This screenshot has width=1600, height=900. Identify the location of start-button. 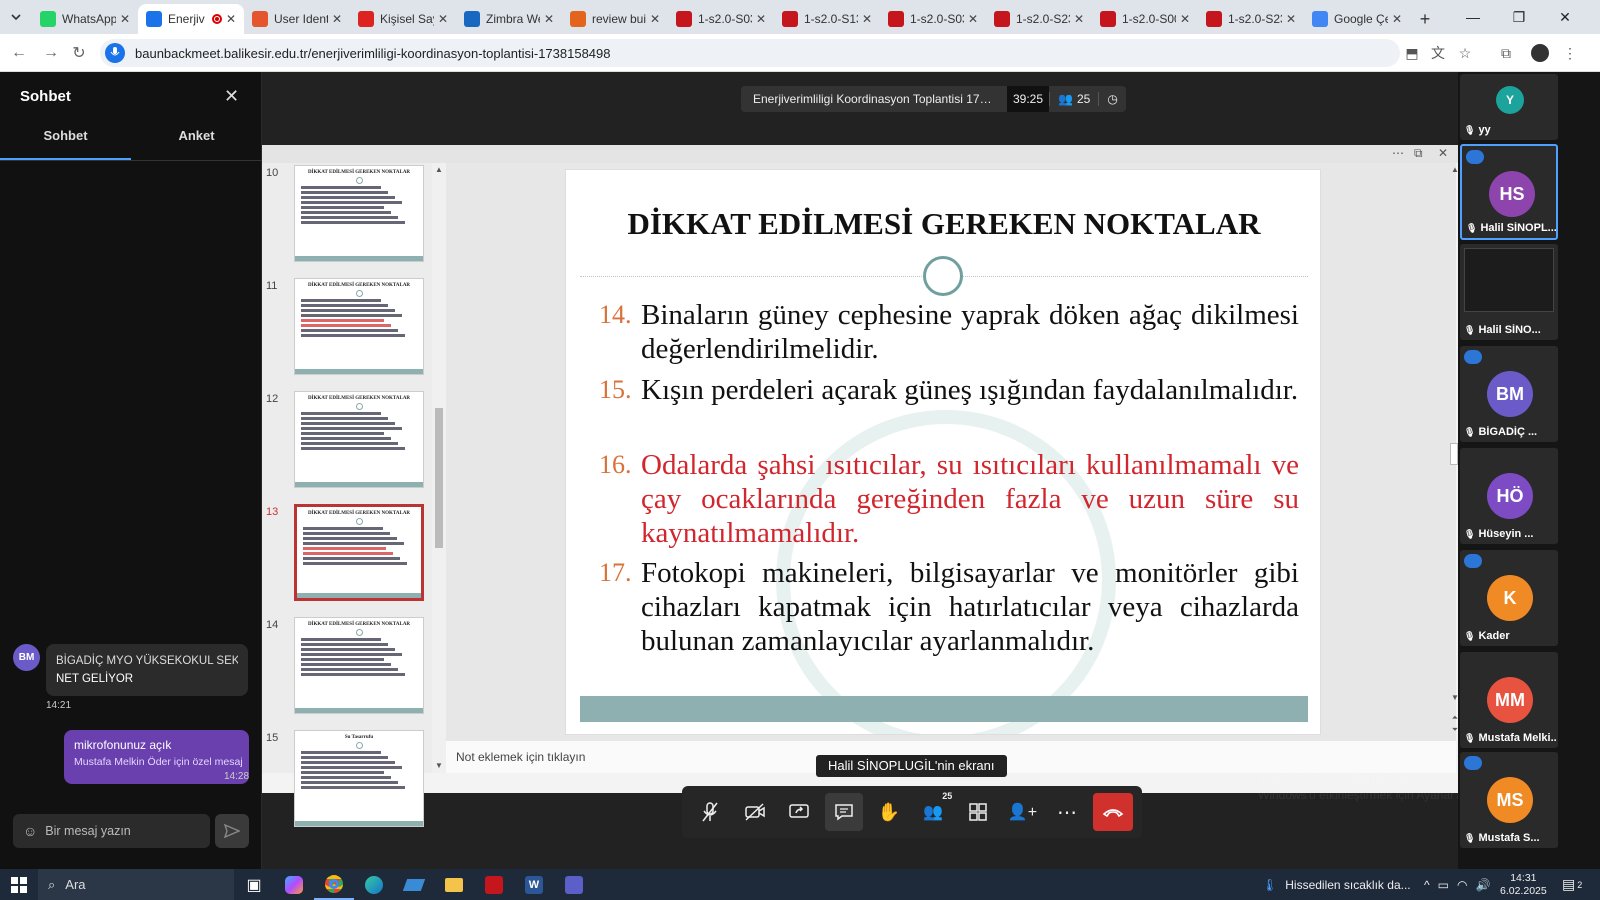
(19, 884).